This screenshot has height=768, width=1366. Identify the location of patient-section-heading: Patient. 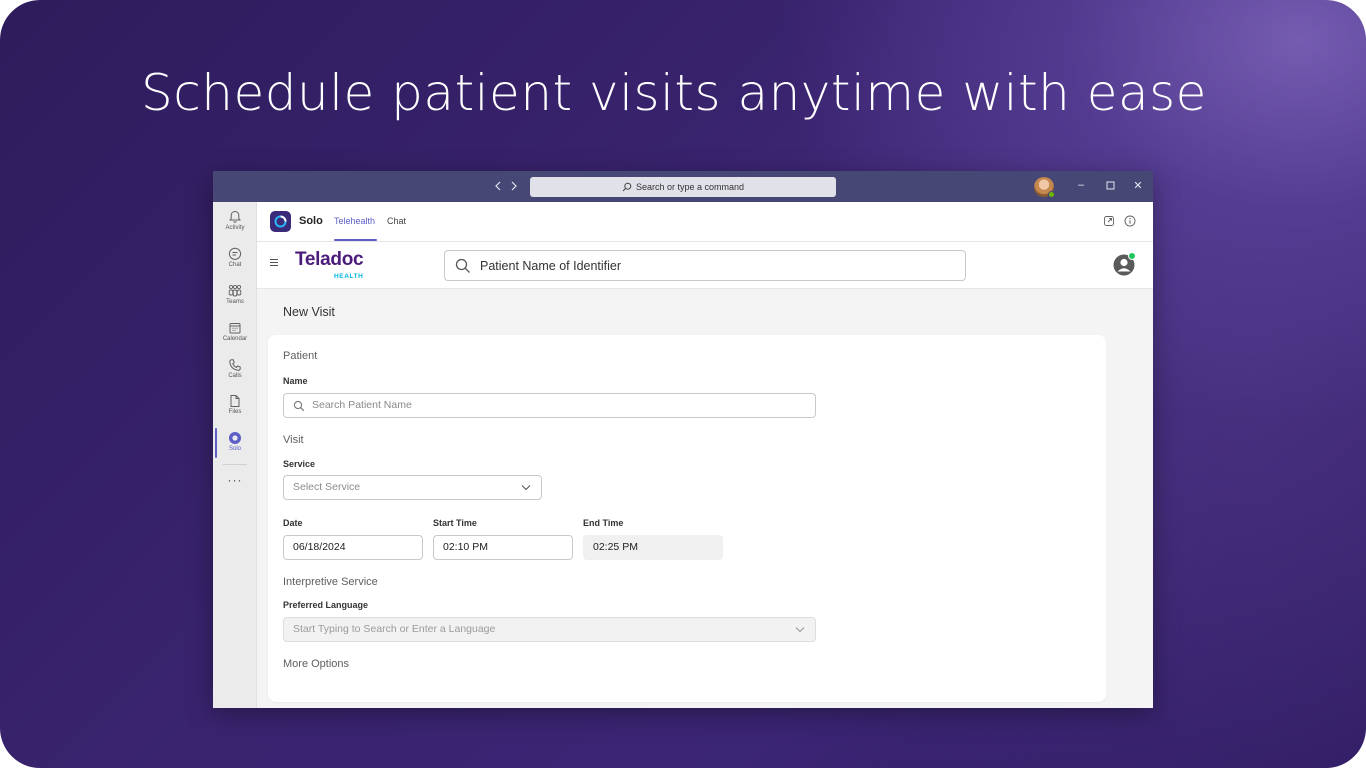
(300, 356).